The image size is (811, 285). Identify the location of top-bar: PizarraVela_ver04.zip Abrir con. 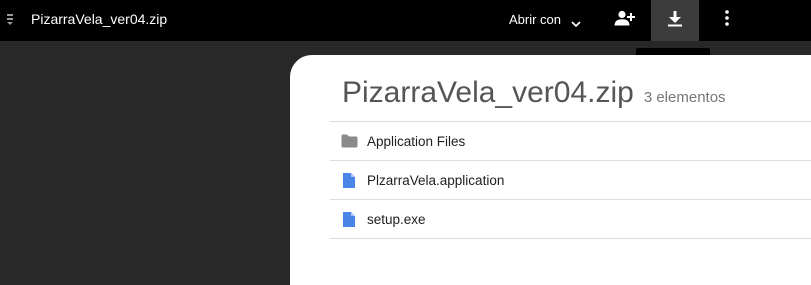
(405, 20).